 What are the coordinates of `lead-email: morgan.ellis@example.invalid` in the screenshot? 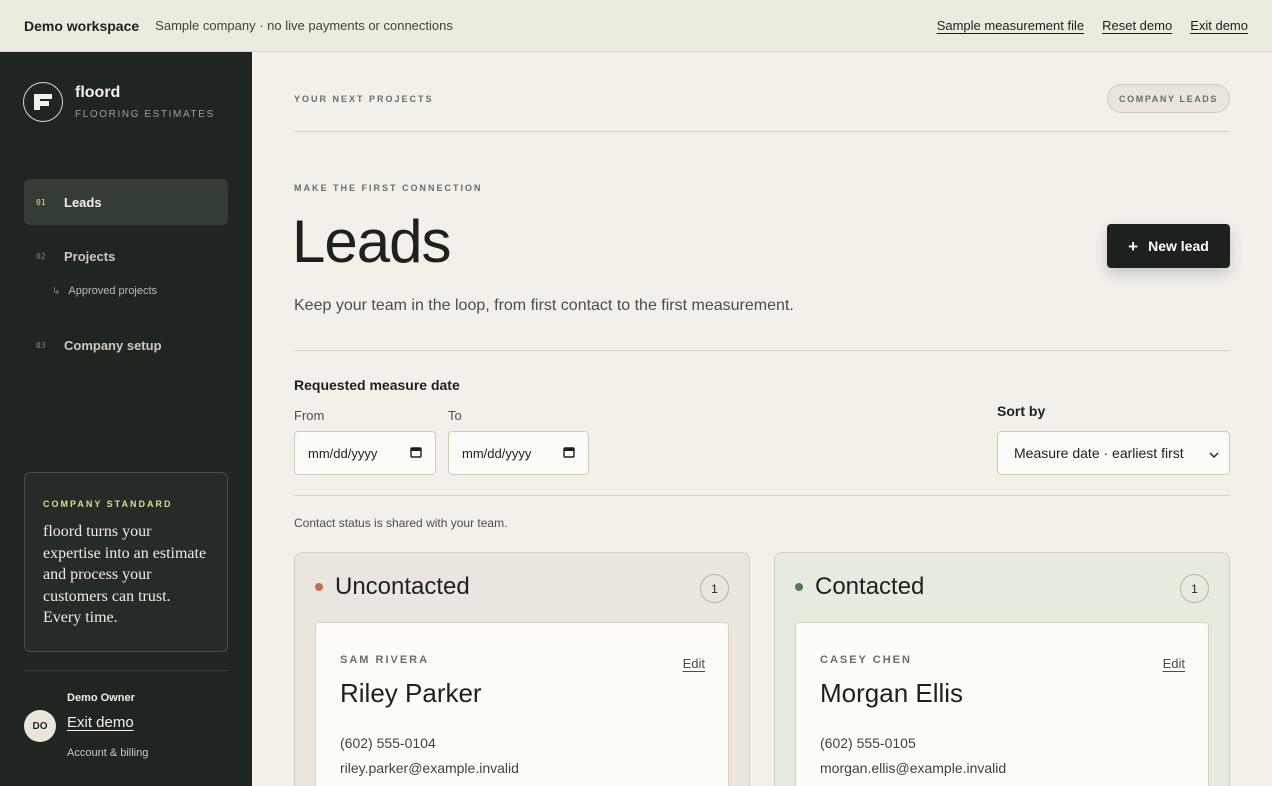 It's located at (913, 768).